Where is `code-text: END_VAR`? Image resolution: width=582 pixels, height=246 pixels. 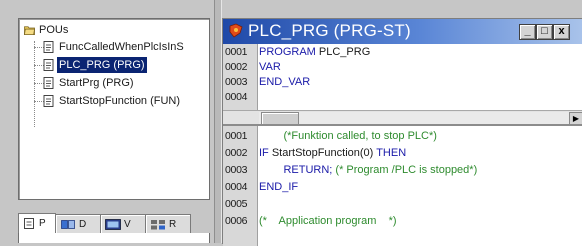 code-text: END_VAR is located at coordinates (284, 82).